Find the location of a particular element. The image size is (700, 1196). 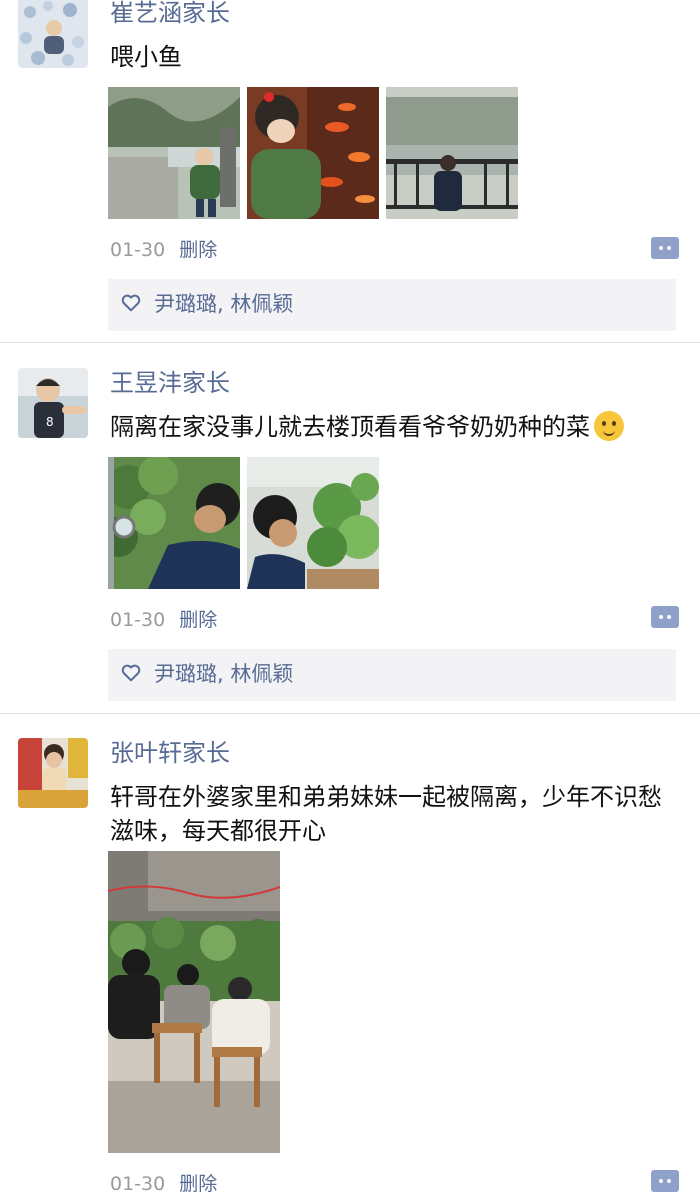

boy-looking-at-cabbage-photo is located at coordinates (313, 523).